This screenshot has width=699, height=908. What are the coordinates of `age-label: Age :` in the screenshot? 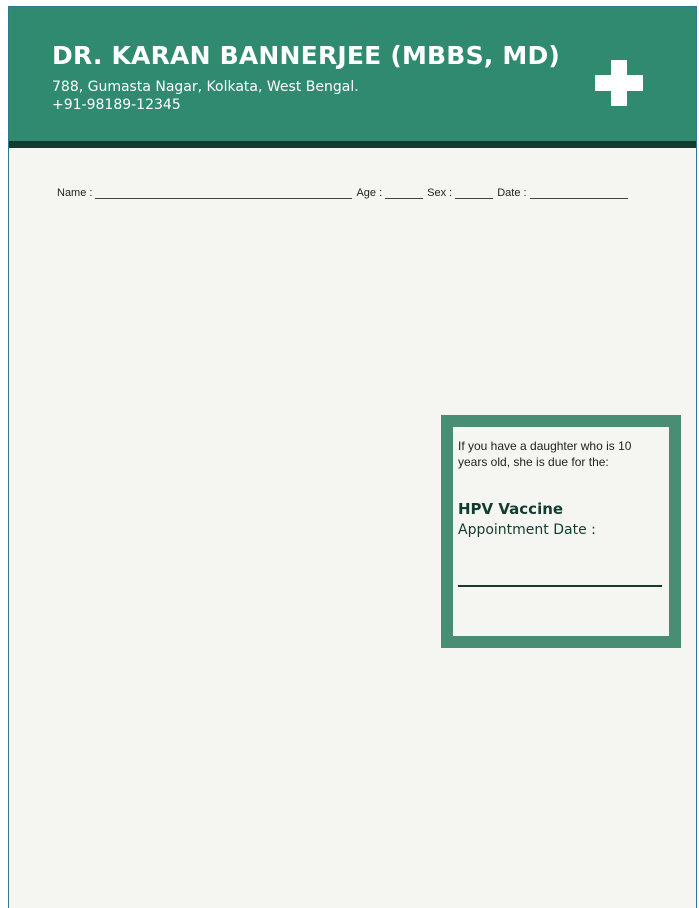 It's located at (369, 193).